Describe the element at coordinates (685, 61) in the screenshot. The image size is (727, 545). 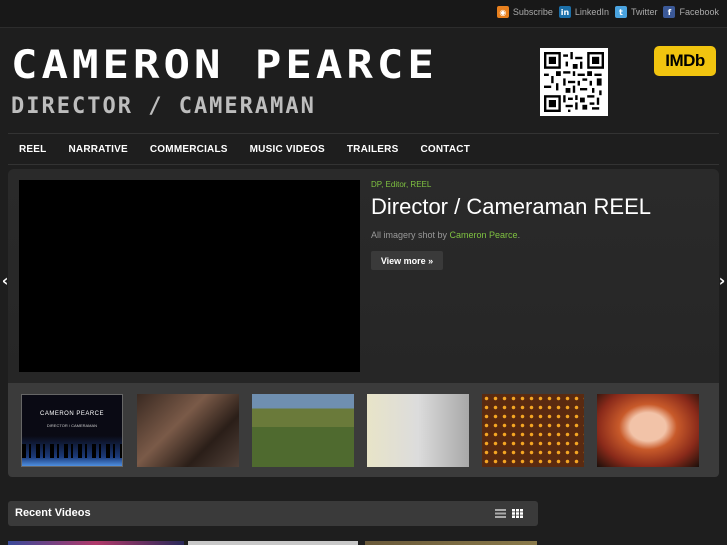
I see `imdb-logo: IMDb` at that location.